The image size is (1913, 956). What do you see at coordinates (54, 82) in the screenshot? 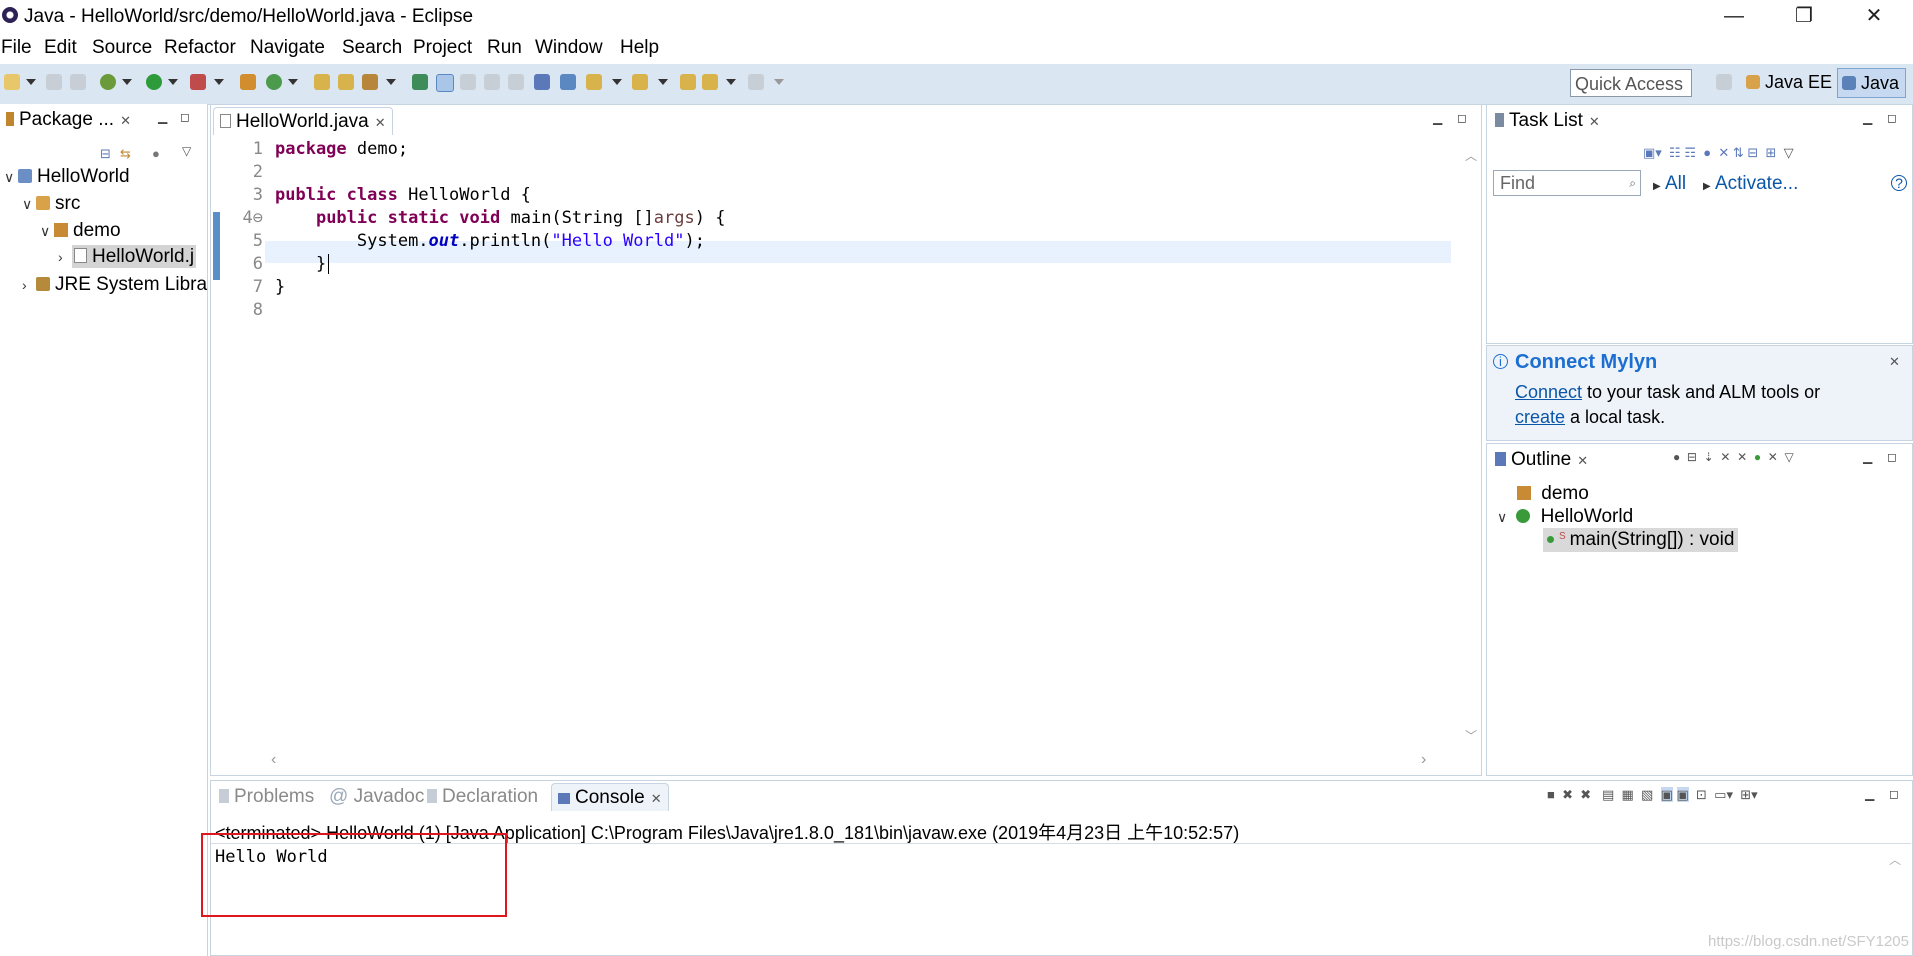
I see `save-icon` at bounding box center [54, 82].